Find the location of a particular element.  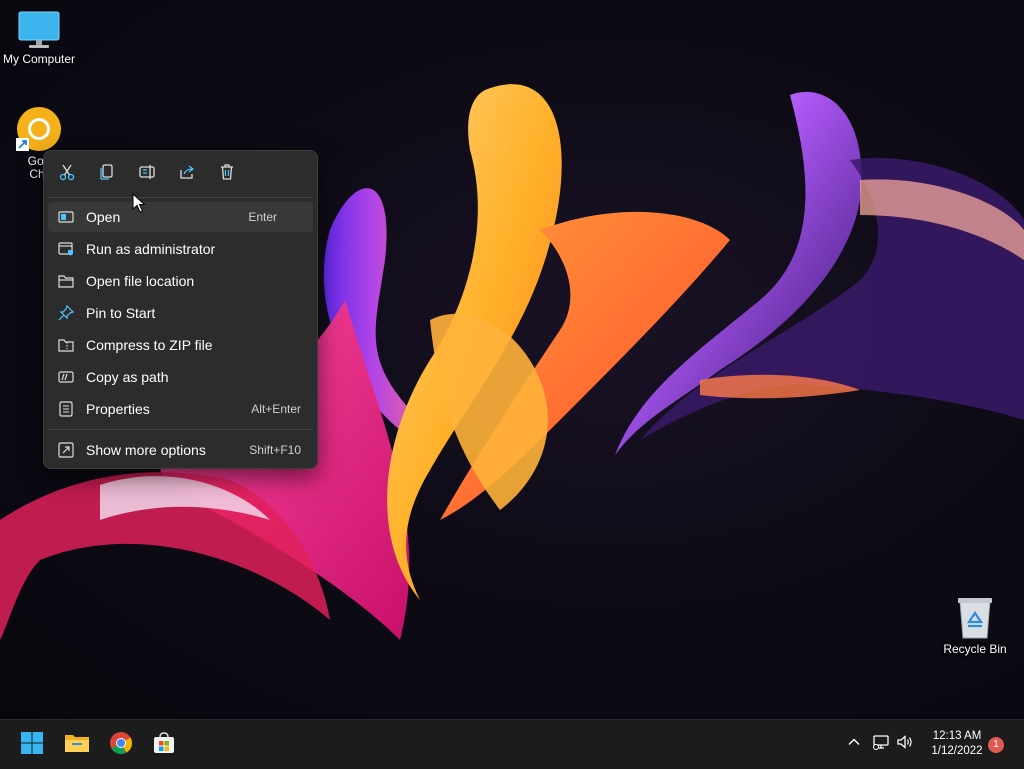

chrome-icon is located at coordinates (121, 745).